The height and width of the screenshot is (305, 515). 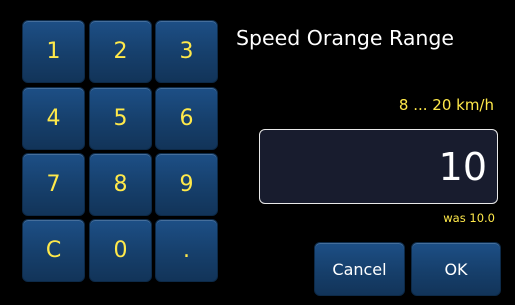 What do you see at coordinates (53, 51) in the screenshot?
I see `key-1: 1` at bounding box center [53, 51].